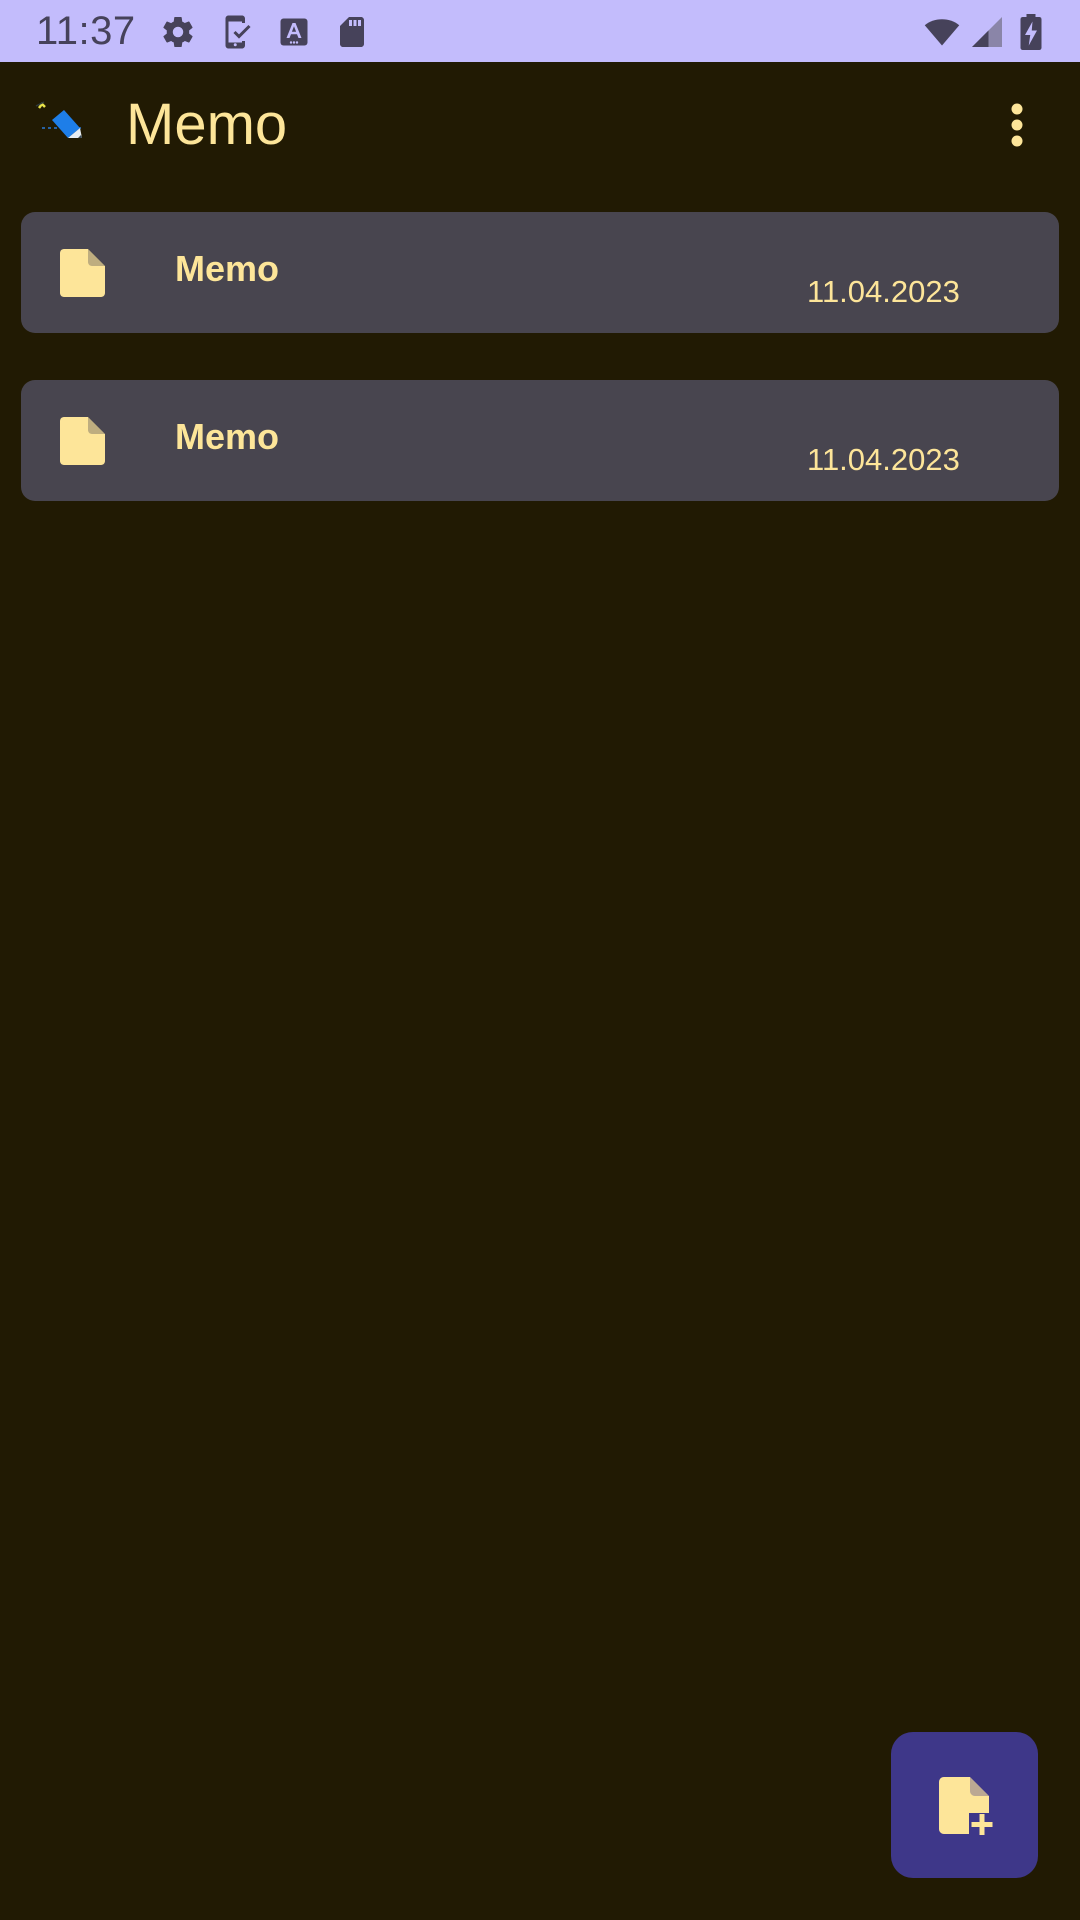  I want to click on settings-icon, so click(178, 32).